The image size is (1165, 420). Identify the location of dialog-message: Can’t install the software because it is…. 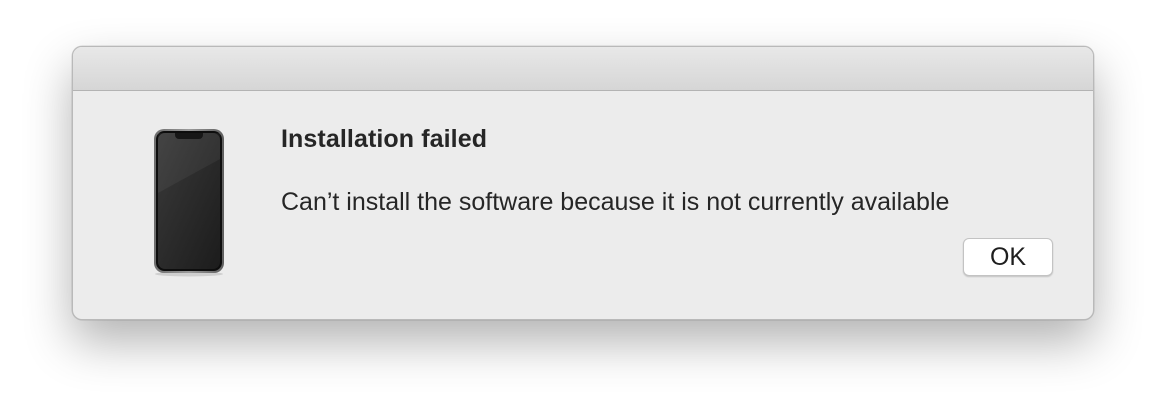
(615, 202).